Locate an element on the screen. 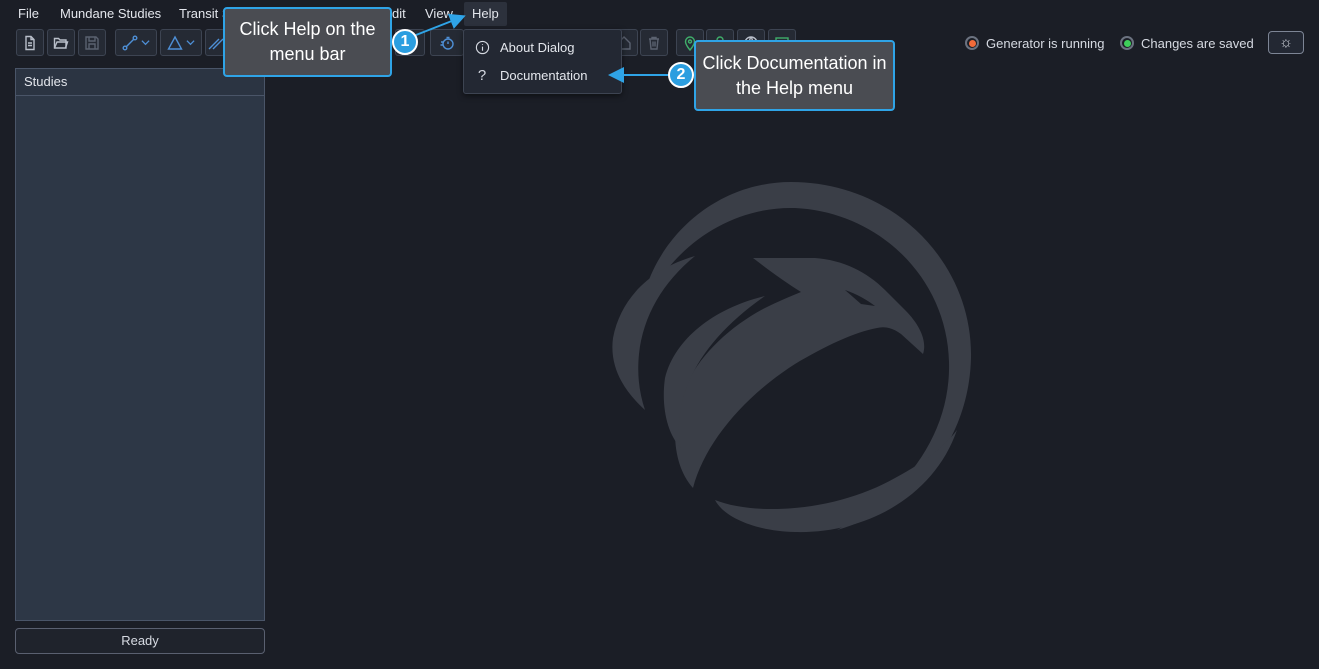 This screenshot has height=669, width=1319. trash-icon is located at coordinates (654, 43).